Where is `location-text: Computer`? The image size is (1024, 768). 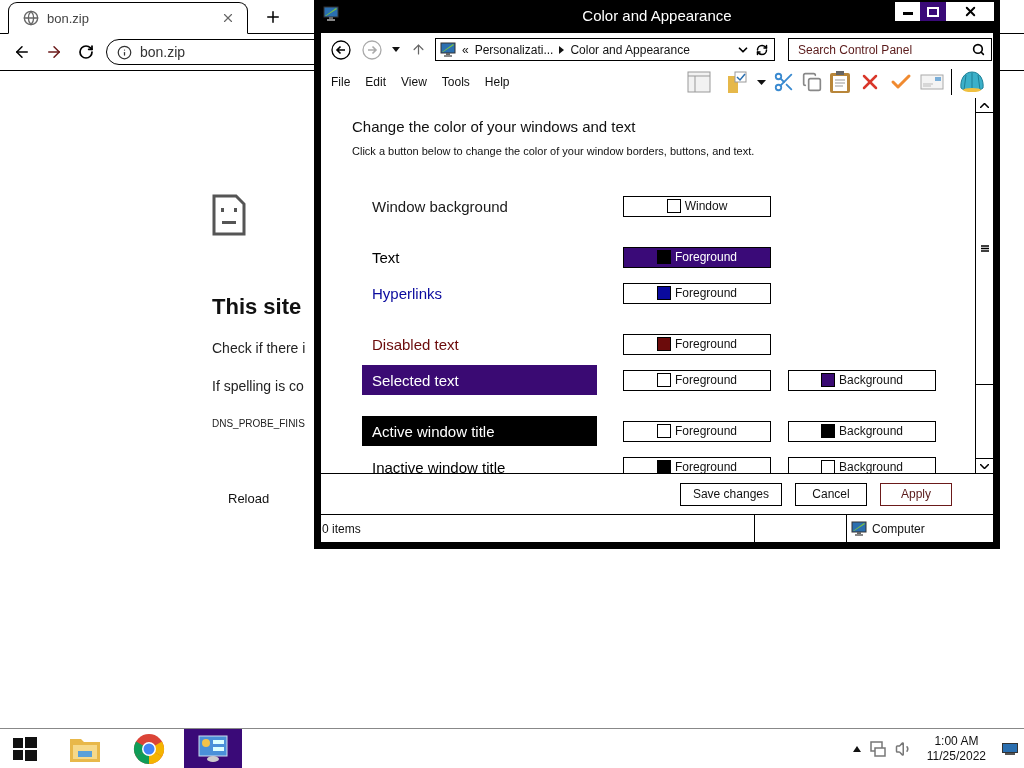
location-text: Computer is located at coordinates (898, 528).